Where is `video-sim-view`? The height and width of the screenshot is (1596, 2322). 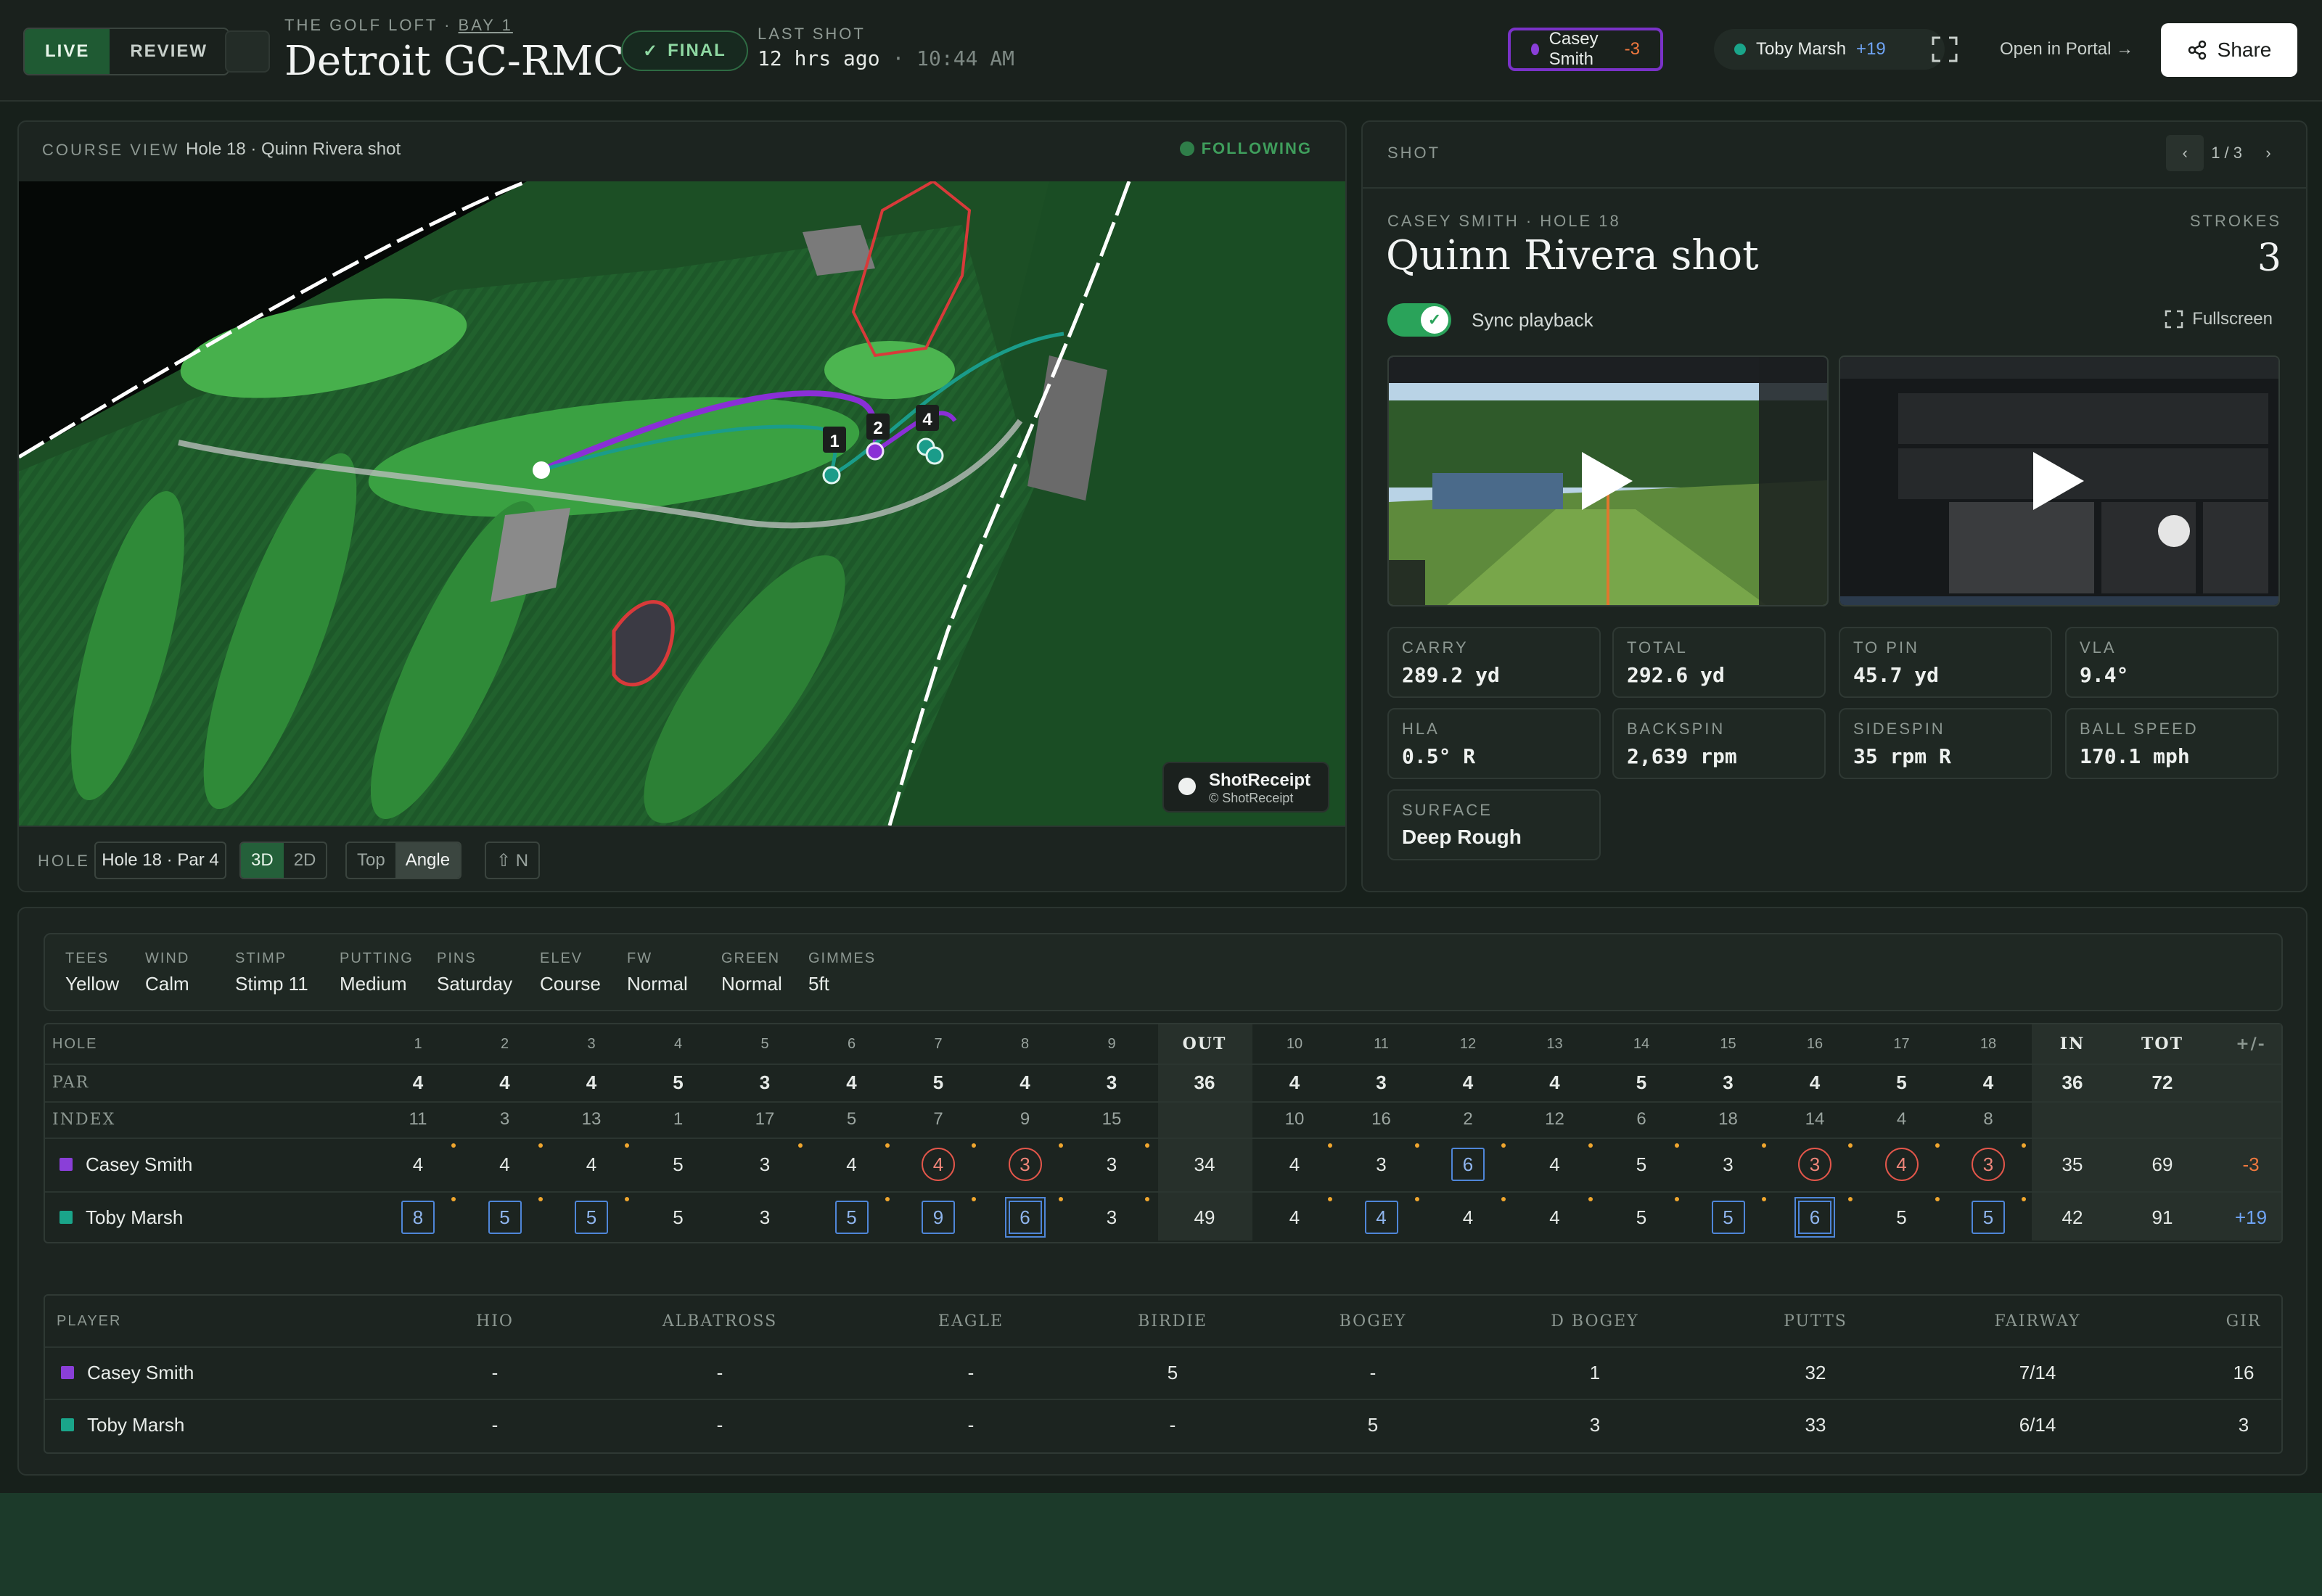
video-sim-view is located at coordinates (1608, 480).